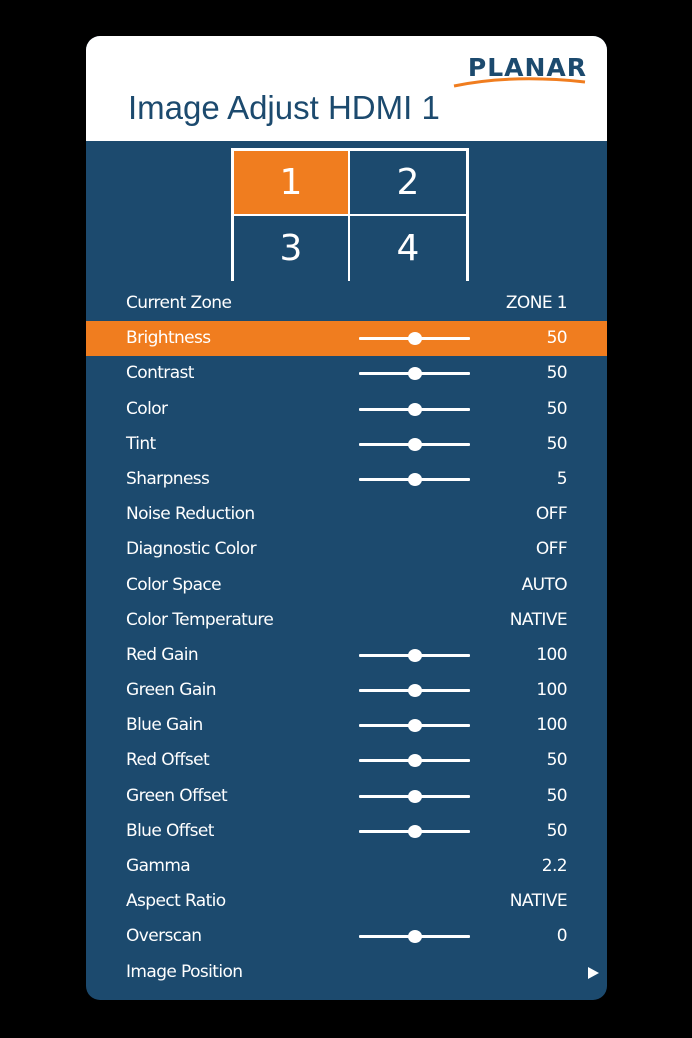 The width and height of the screenshot is (692, 1038). What do you see at coordinates (346, 620) in the screenshot?
I see `menu-item-color-temperature: Color Temperature NATIVE` at bounding box center [346, 620].